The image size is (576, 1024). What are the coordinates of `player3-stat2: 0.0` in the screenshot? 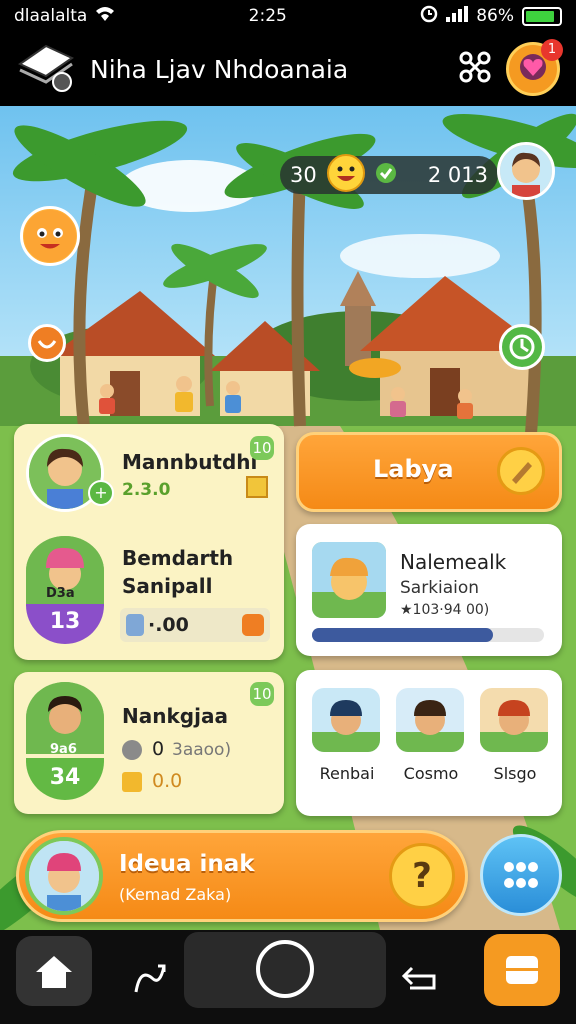 It's located at (167, 781).